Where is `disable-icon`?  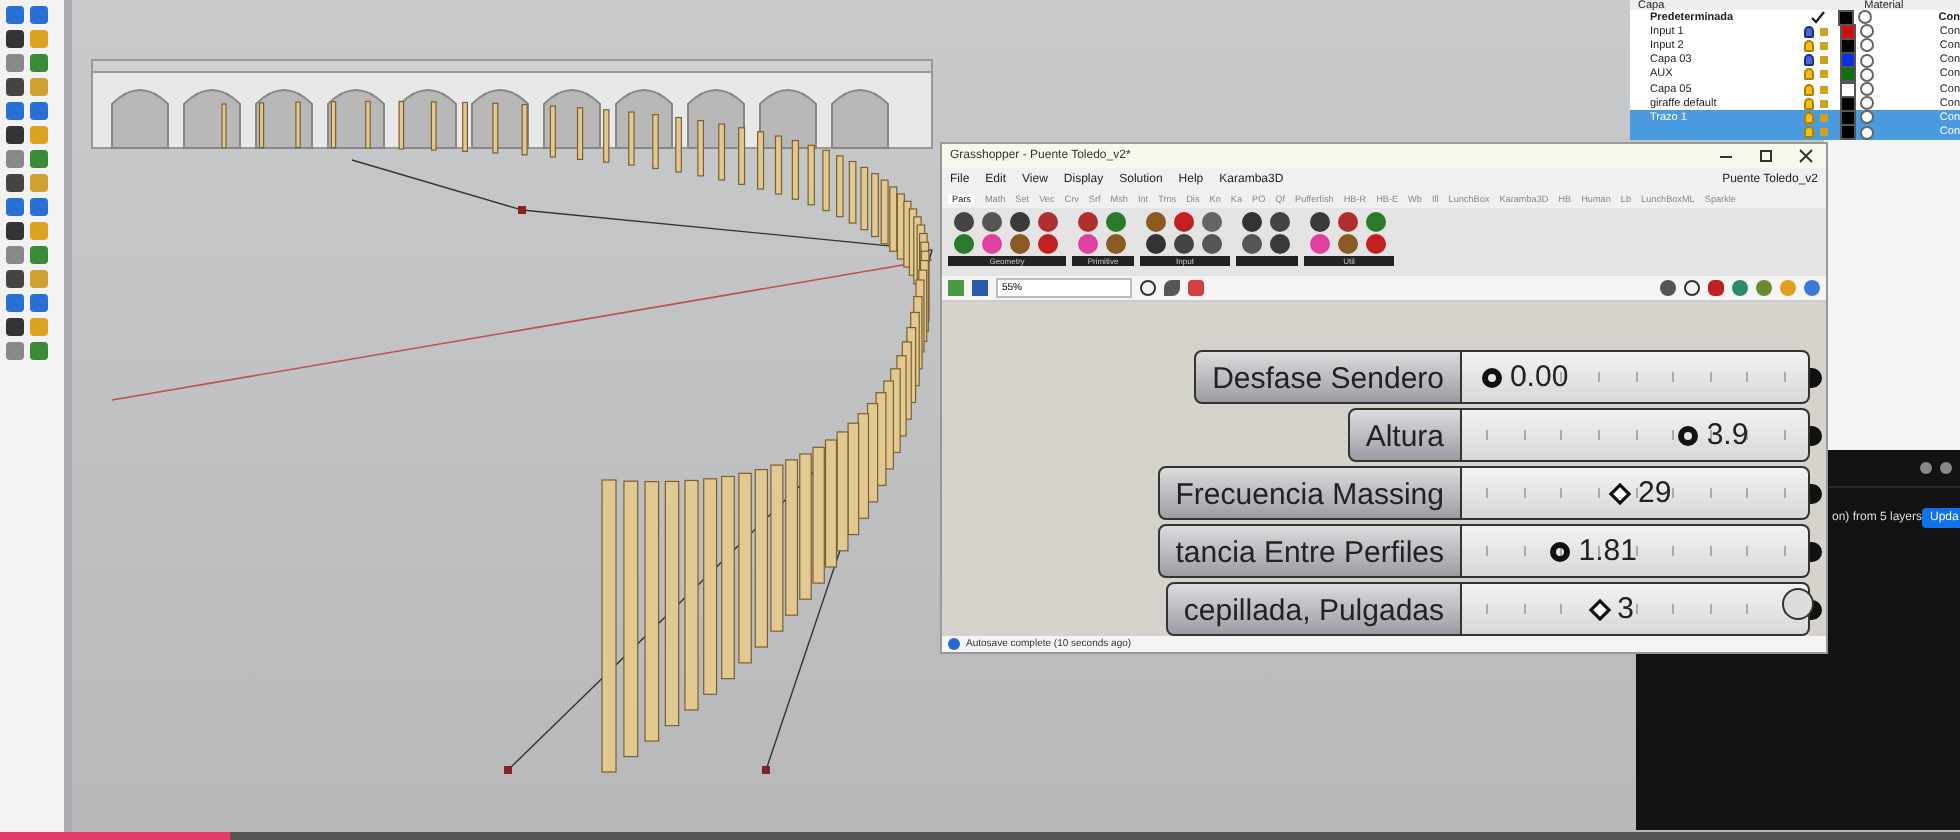 disable-icon is located at coordinates (1692, 287).